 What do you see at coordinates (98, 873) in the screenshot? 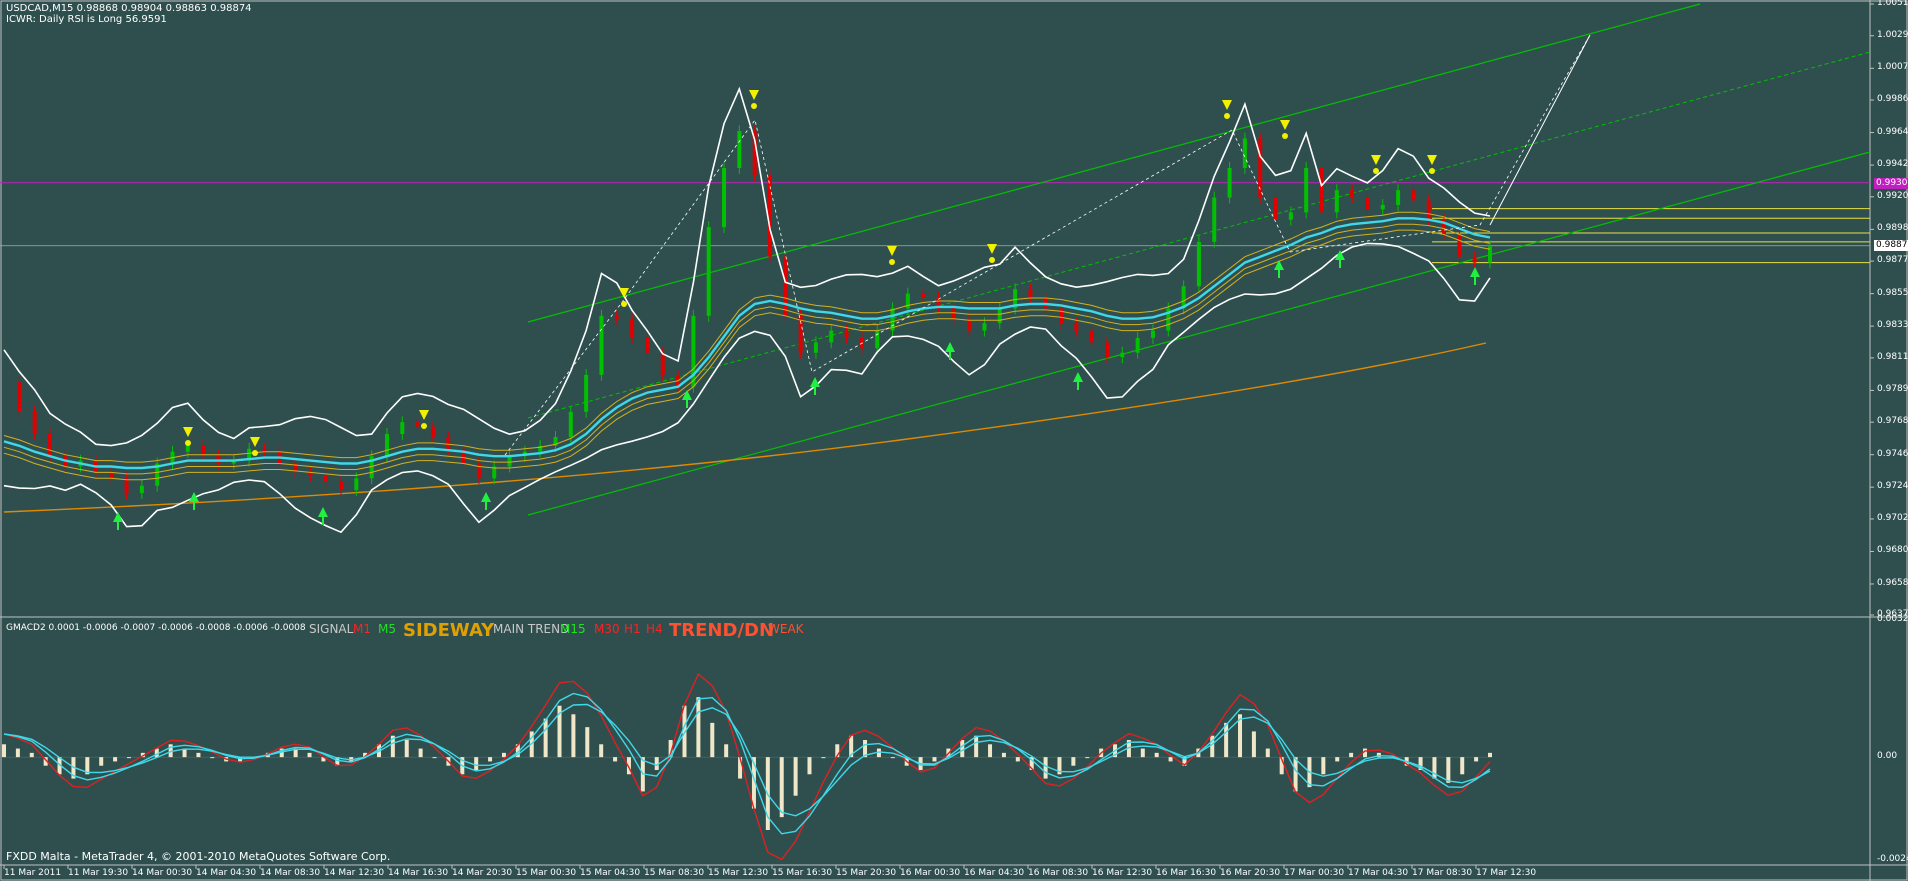
I see `time-tick-label: 11 Mar 19:30` at bounding box center [98, 873].